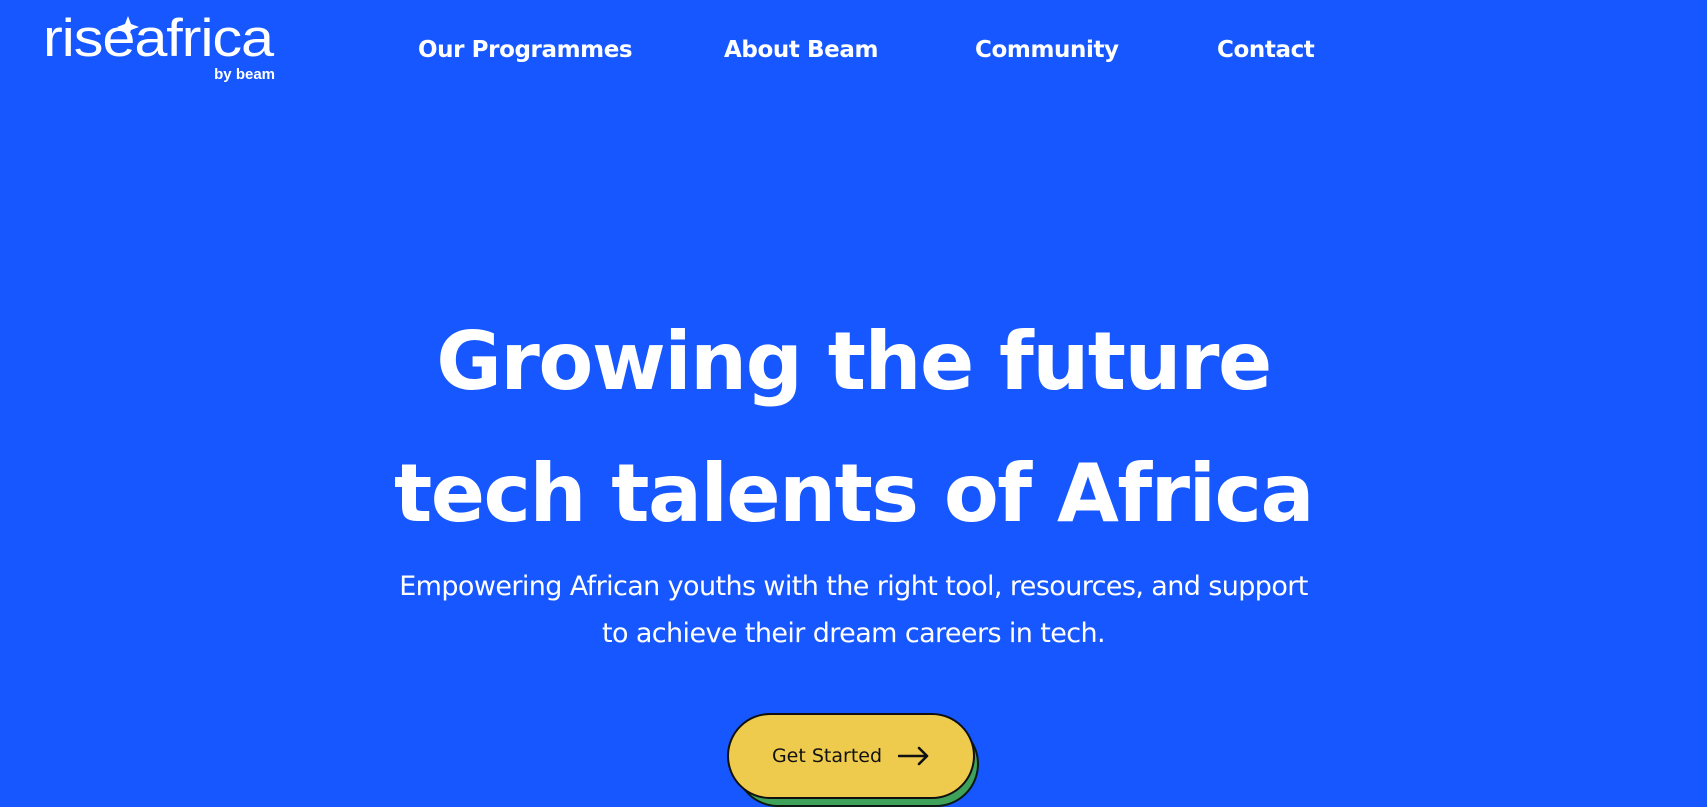 The width and height of the screenshot is (1707, 807). I want to click on hero-subtitle-line-2: to achieve their dream careers in tech., so click(853, 633).